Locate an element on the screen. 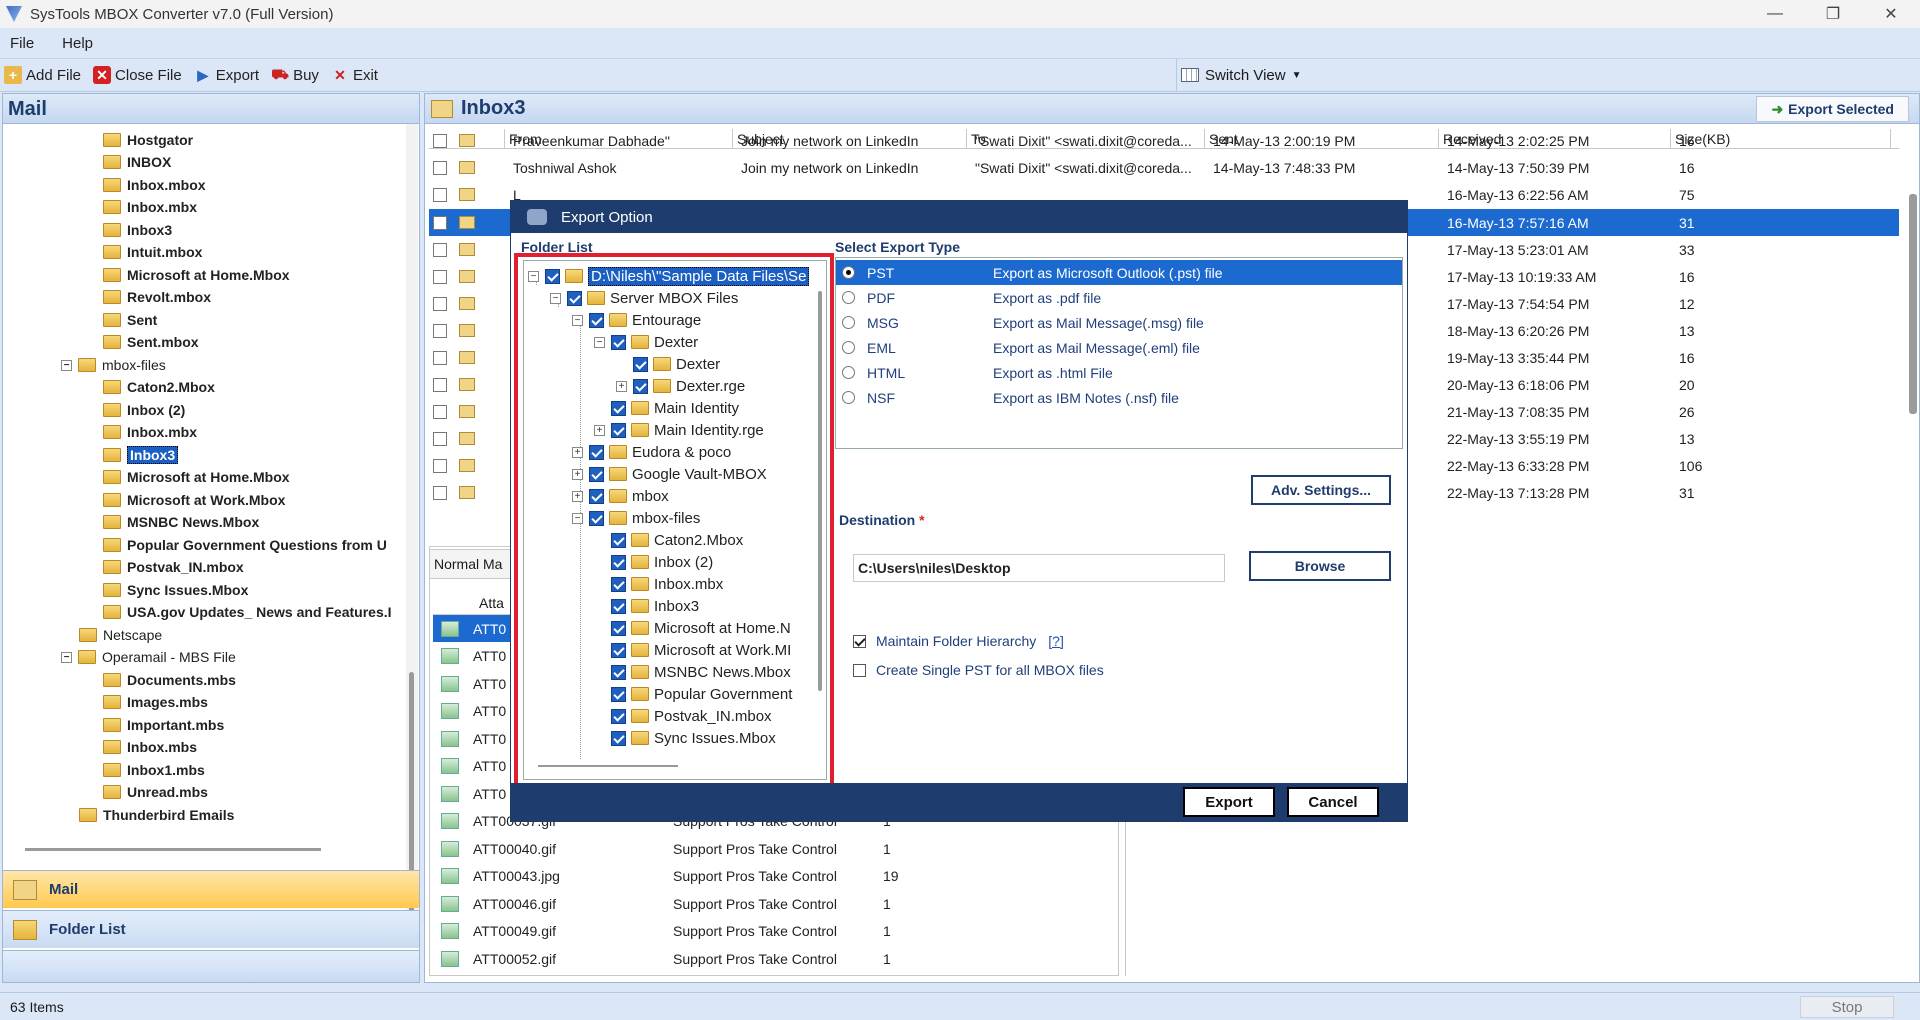  maintain-hierarchy-checkbox is located at coordinates (859, 641).